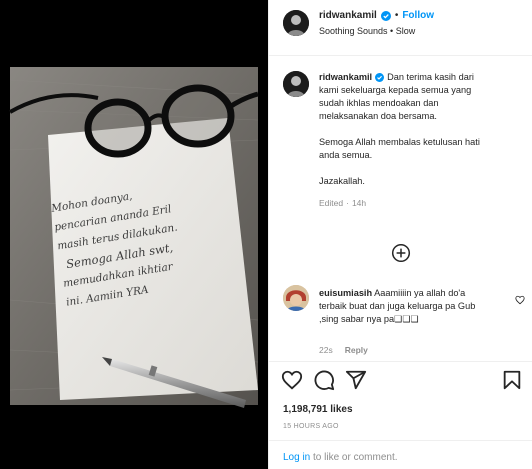 The width and height of the screenshot is (532, 469). I want to click on comment-icon, so click(324, 380).